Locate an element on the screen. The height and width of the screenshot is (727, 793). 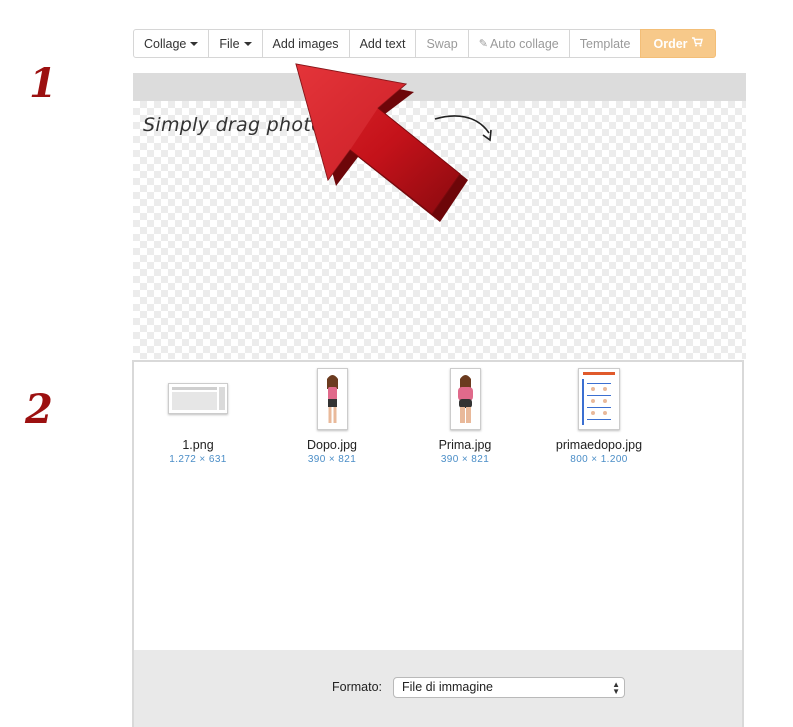
order-label: Order is located at coordinates (670, 43).